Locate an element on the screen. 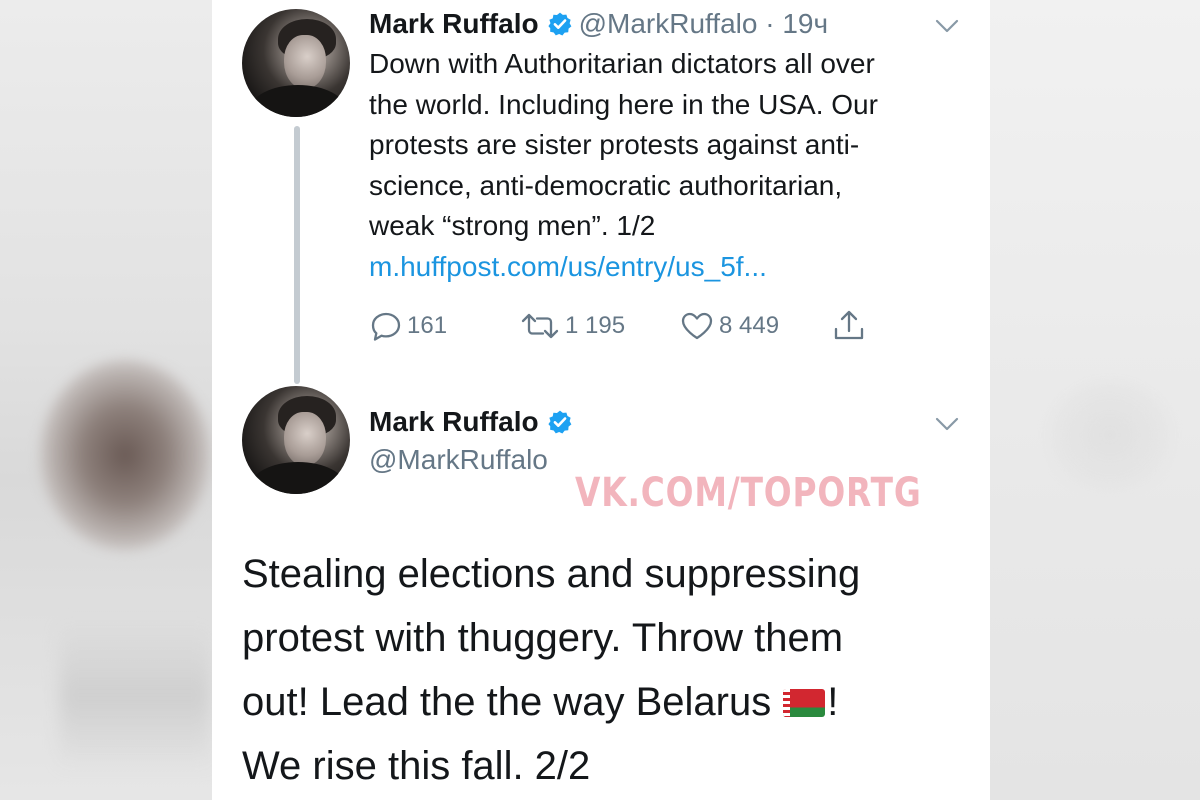  tweet-text-fragment: out! Lead the the way Belarus is located at coordinates (507, 702).